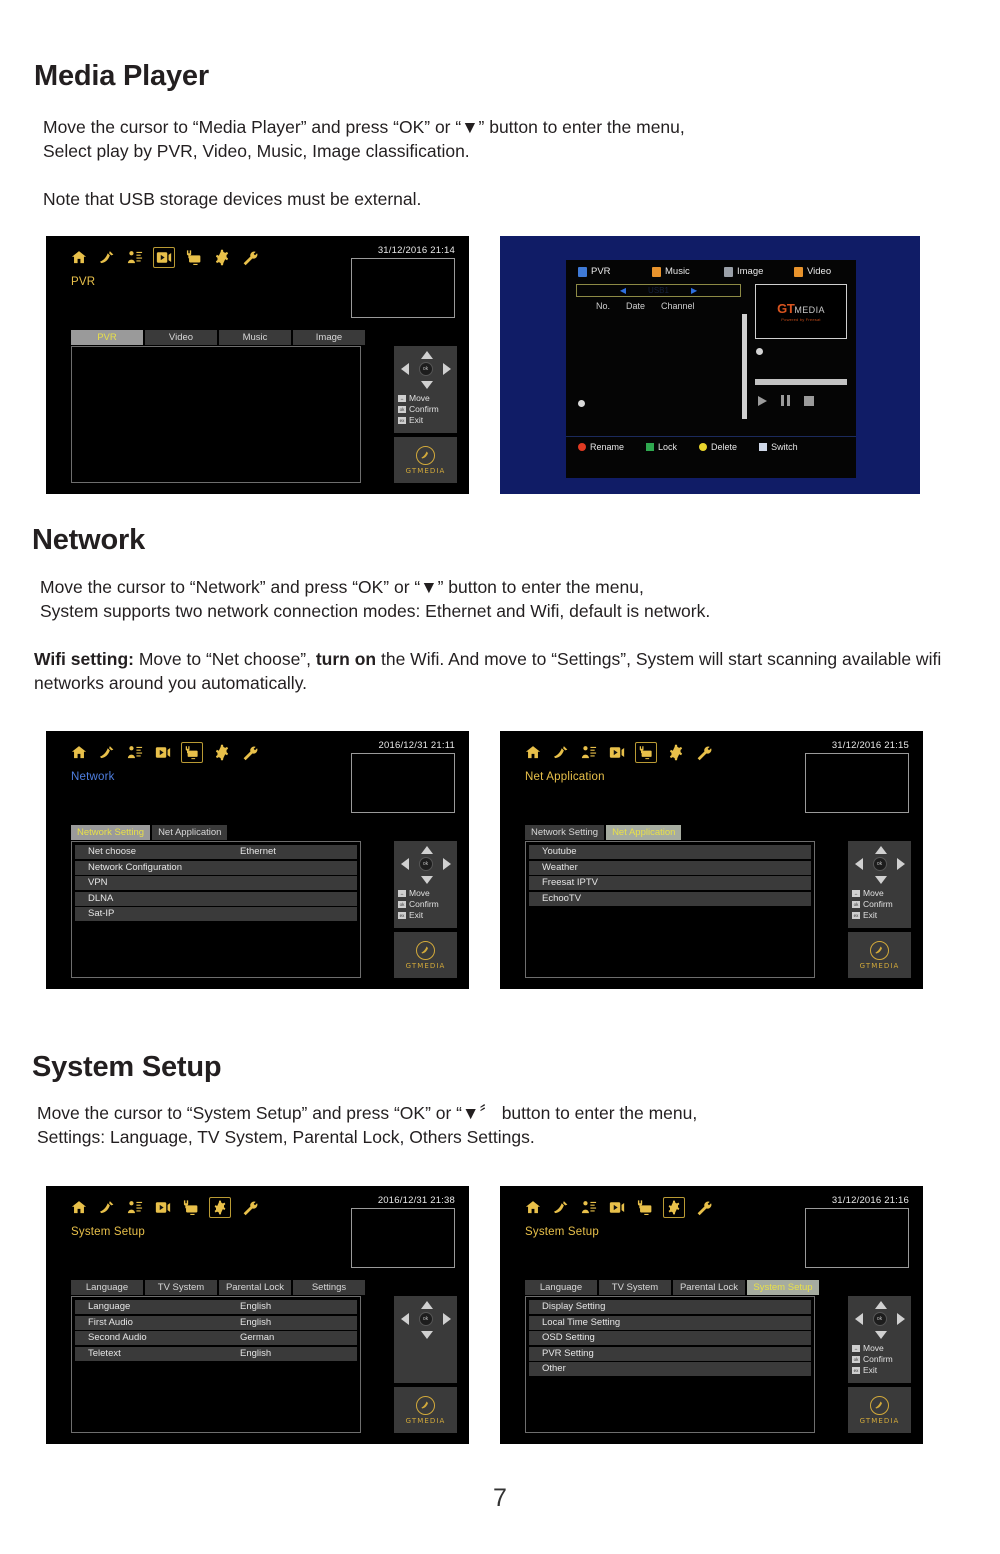  I want to click on lock-button: Lock, so click(661, 447).